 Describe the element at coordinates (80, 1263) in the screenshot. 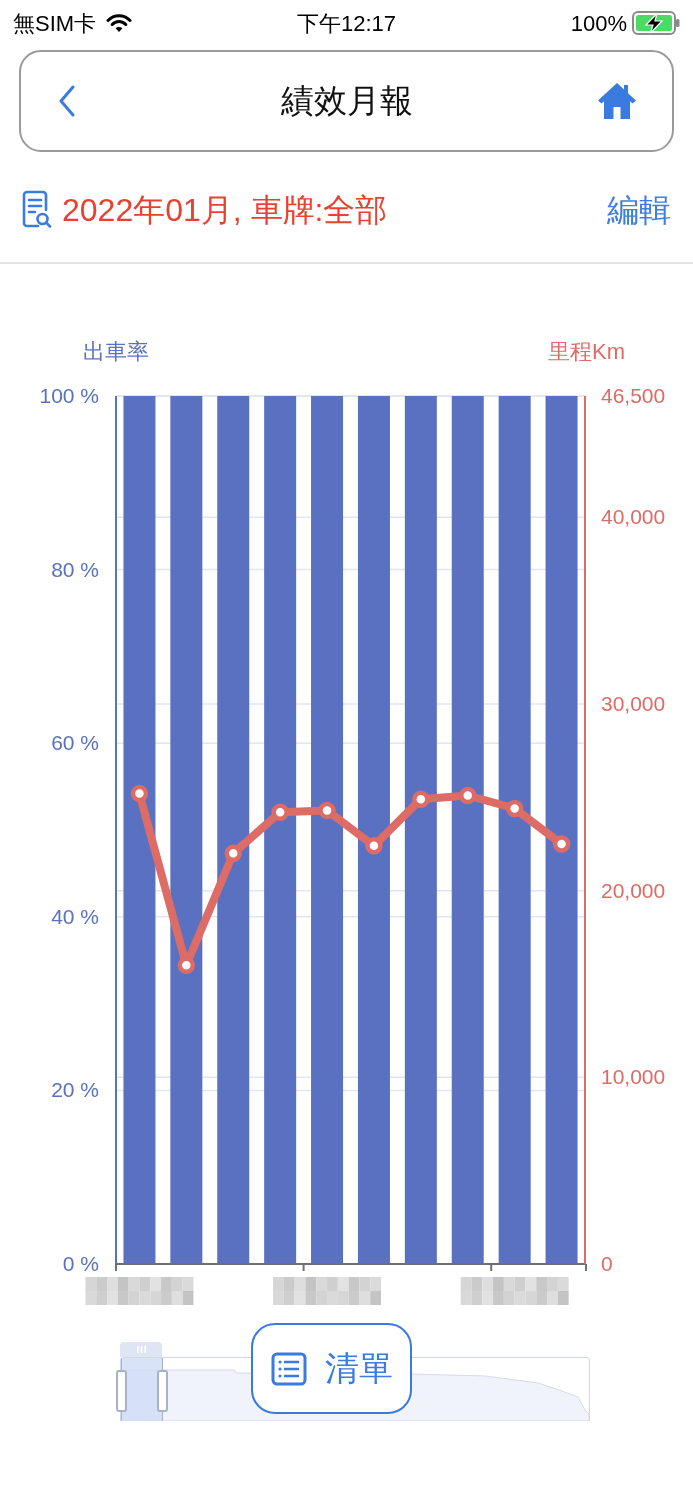

I see `axis-tick-label: 0 %` at that location.